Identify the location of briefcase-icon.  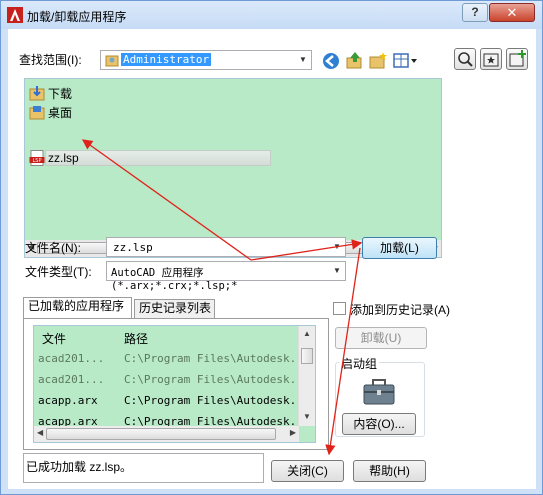
(379, 392).